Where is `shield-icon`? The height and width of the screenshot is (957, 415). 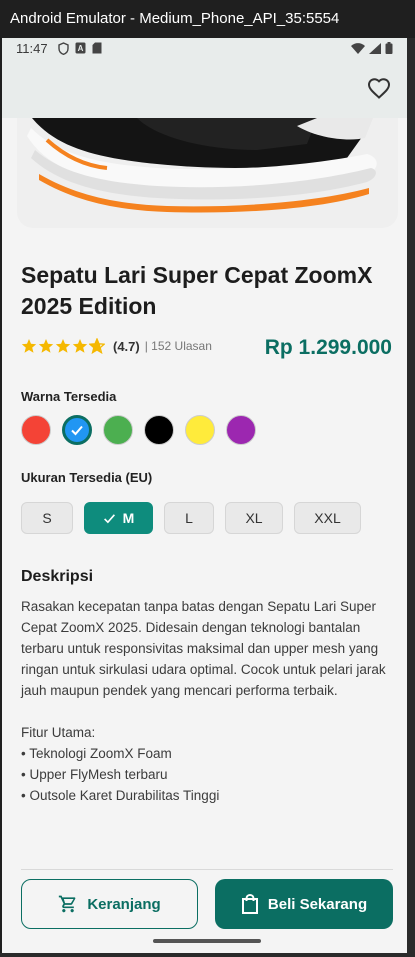 shield-icon is located at coordinates (63, 48).